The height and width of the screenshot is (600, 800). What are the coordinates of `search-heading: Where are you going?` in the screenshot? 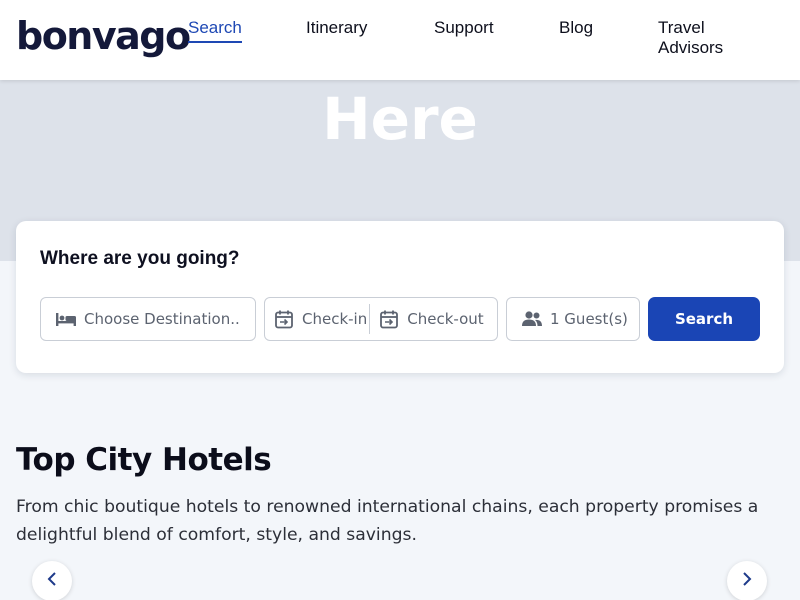 It's located at (140, 258).